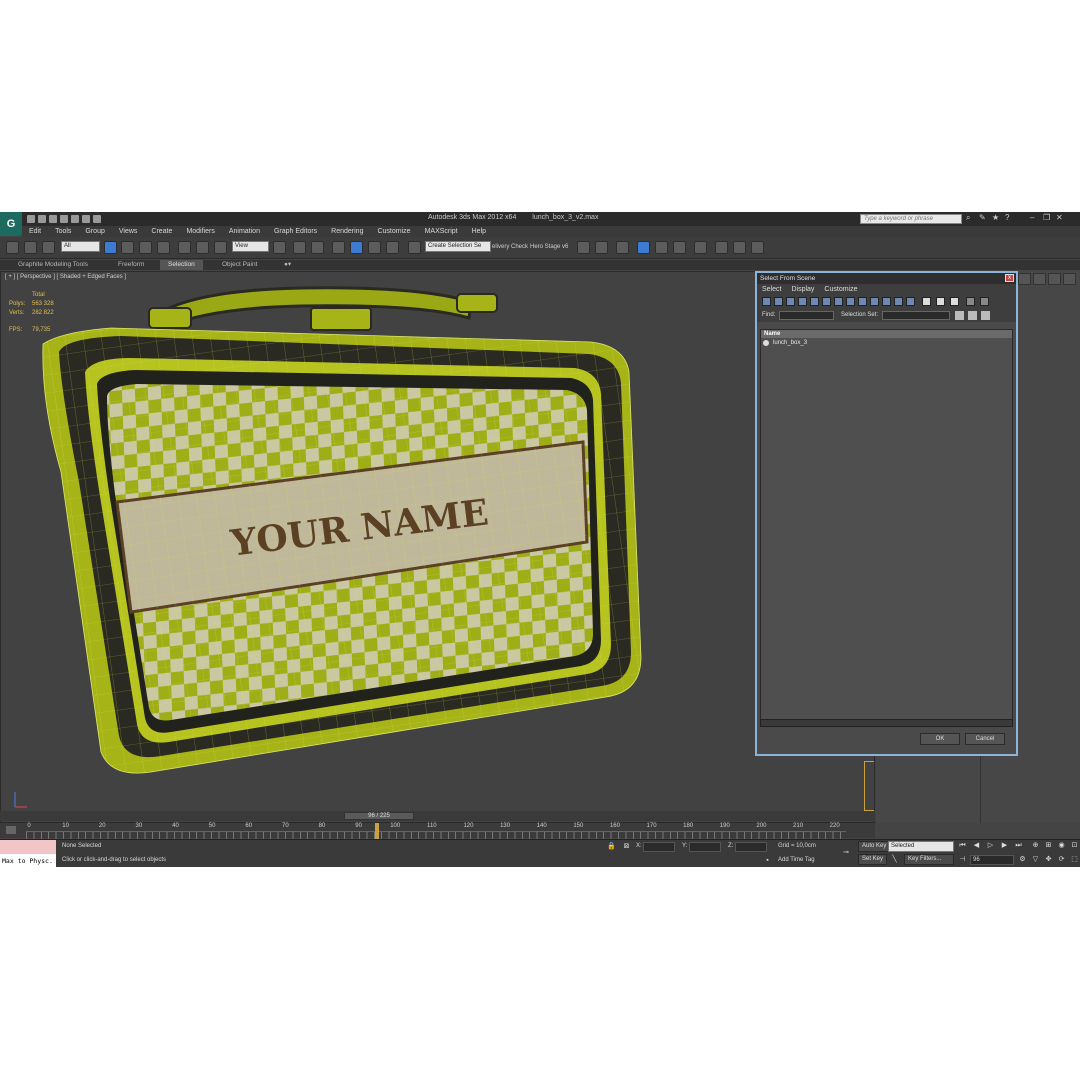  What do you see at coordinates (479, 231) in the screenshot?
I see `menu-item-help: Help` at bounding box center [479, 231].